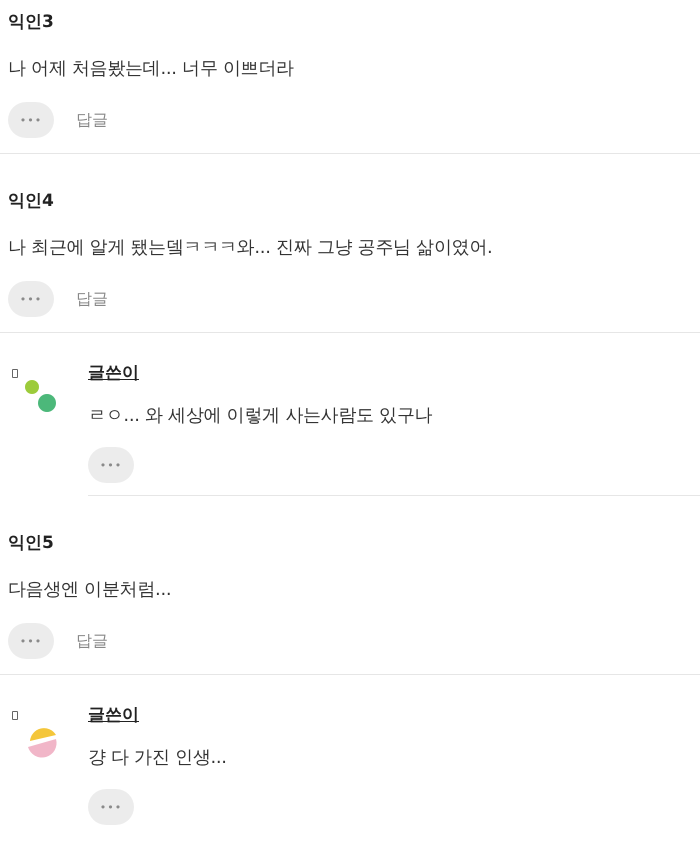 The image size is (700, 846). What do you see at coordinates (251, 248) in the screenshot?
I see `comment-text: 나 최근에 알게 됐는뎈ㅋㅋㅋ와... 진짜 그냥 공주님 삶이였어.` at bounding box center [251, 248].